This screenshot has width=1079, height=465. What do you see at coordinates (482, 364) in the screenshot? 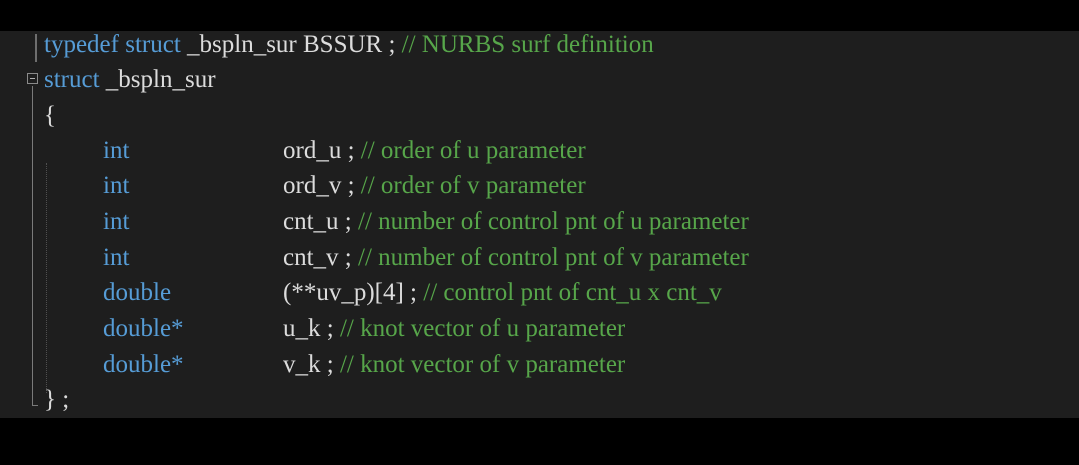
I see `code-comment: // knot vector of v parameter` at bounding box center [482, 364].